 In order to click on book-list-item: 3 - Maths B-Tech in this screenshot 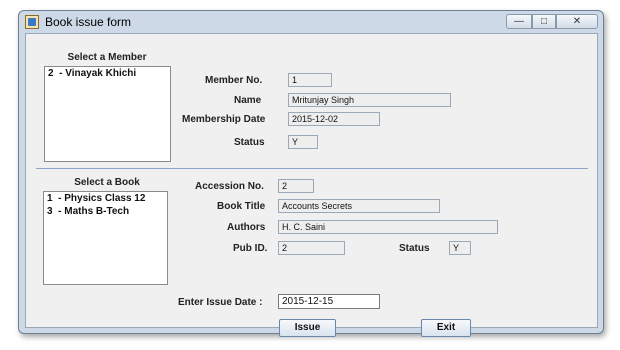, I will do `click(105, 211)`.